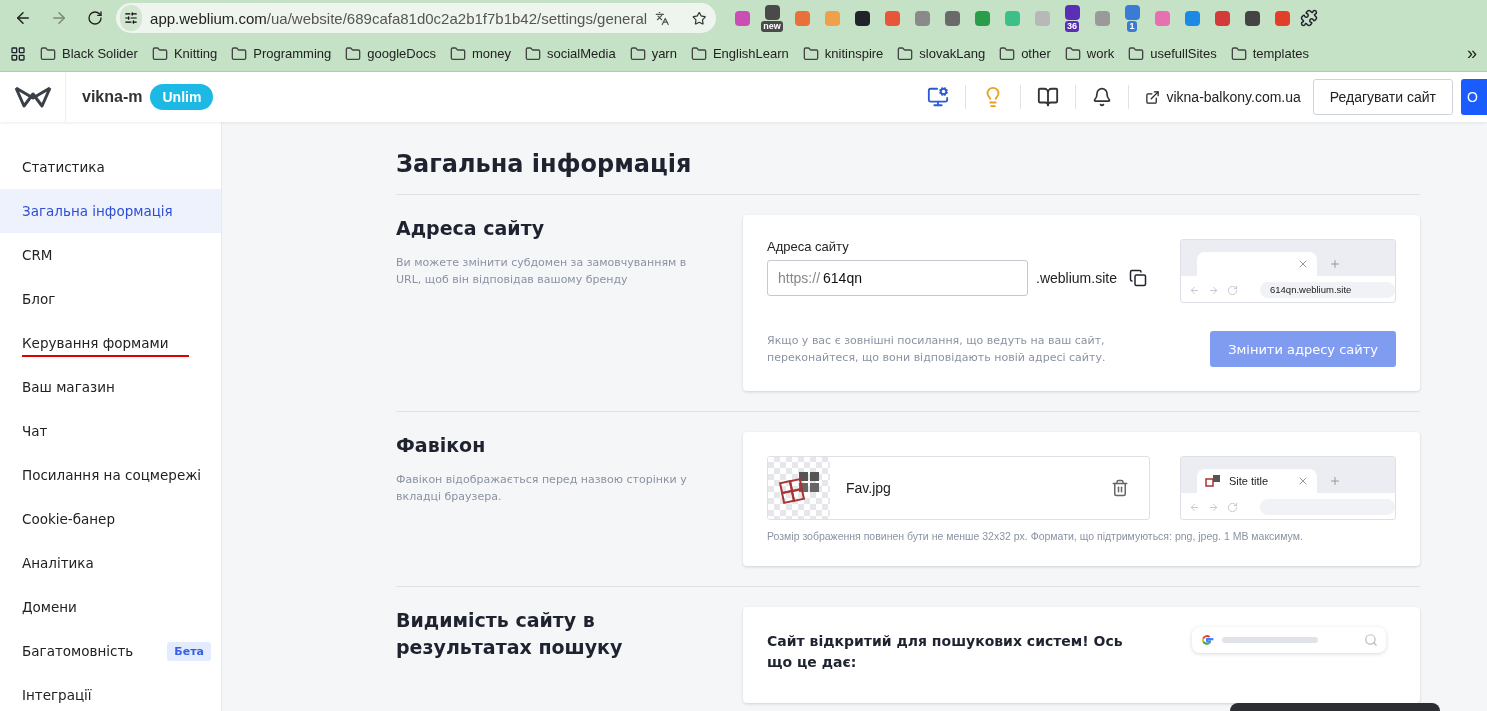 This screenshot has height=711, width=1487. What do you see at coordinates (292, 53) in the screenshot?
I see `bookmark-label: Programming` at bounding box center [292, 53].